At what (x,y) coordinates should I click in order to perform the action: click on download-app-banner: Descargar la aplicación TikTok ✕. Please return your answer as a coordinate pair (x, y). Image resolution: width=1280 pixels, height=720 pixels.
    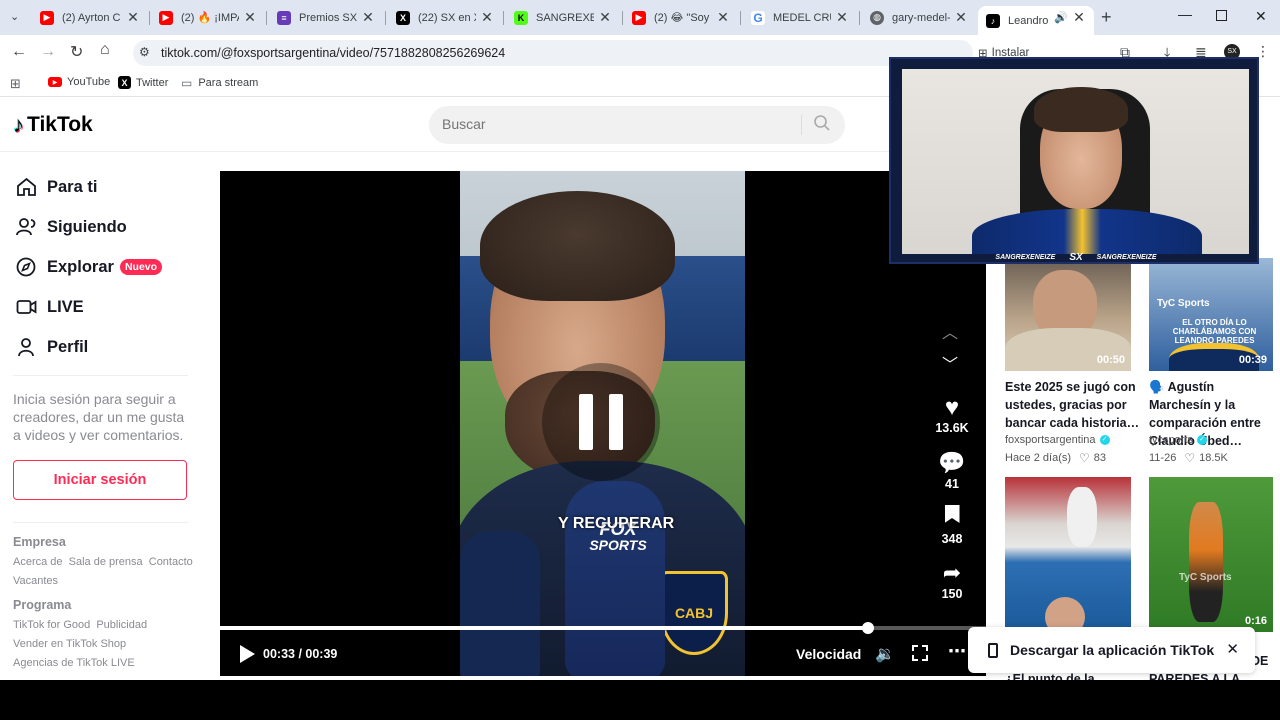
    Looking at the image, I should click on (1111, 650).